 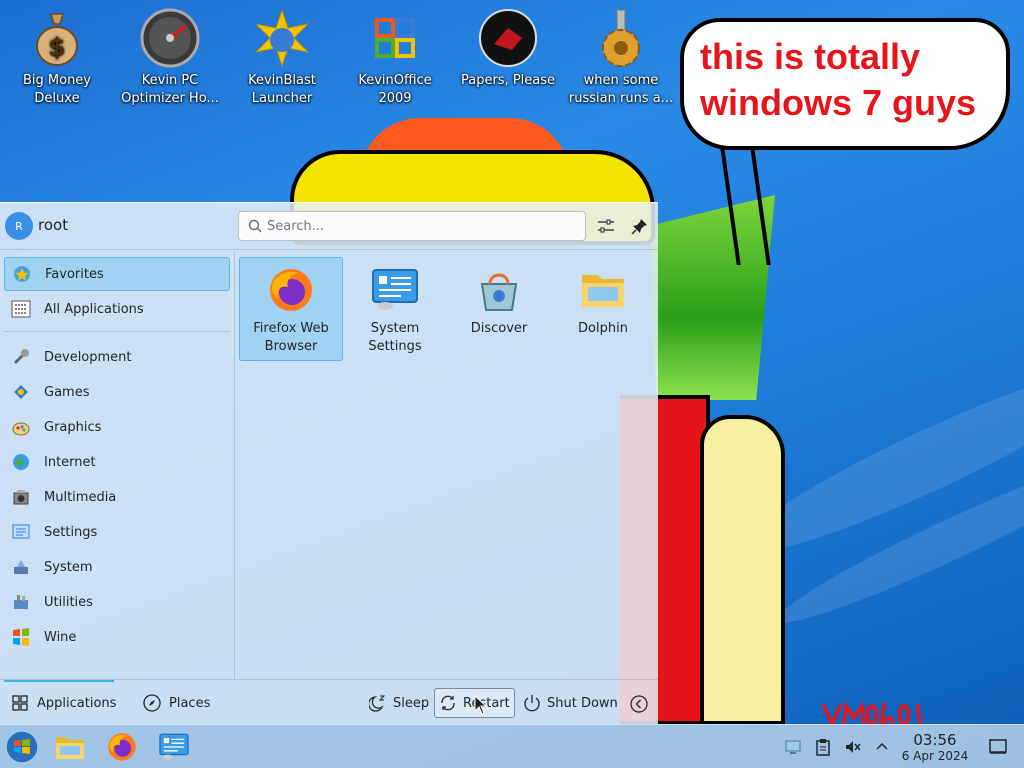 What do you see at coordinates (117, 309) in the screenshot?
I see `sidebar-item-all-applications: All Applications` at bounding box center [117, 309].